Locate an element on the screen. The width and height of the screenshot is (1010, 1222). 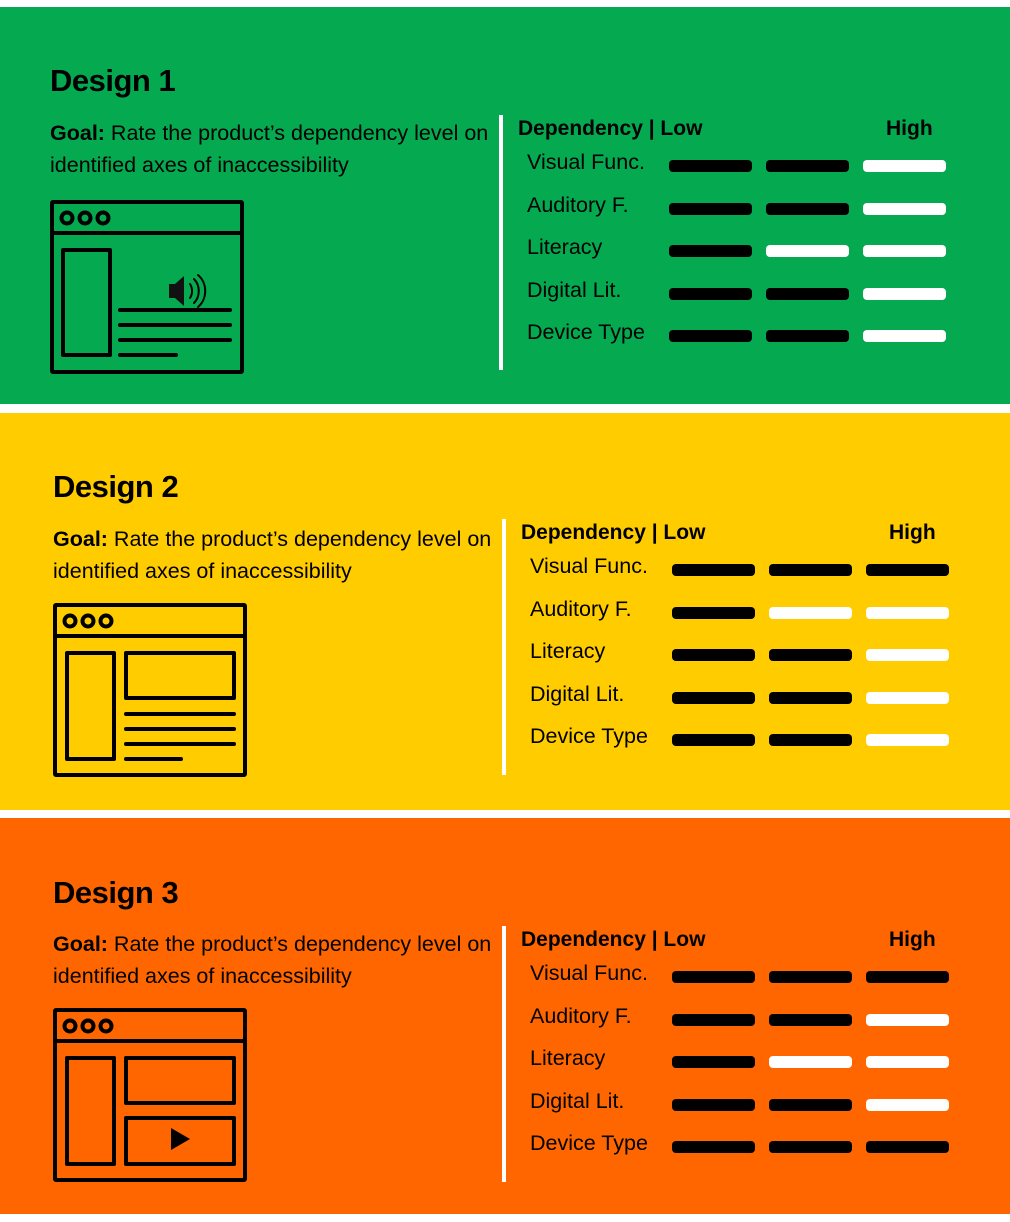
browser-window-video-icon is located at coordinates (150, 1095).